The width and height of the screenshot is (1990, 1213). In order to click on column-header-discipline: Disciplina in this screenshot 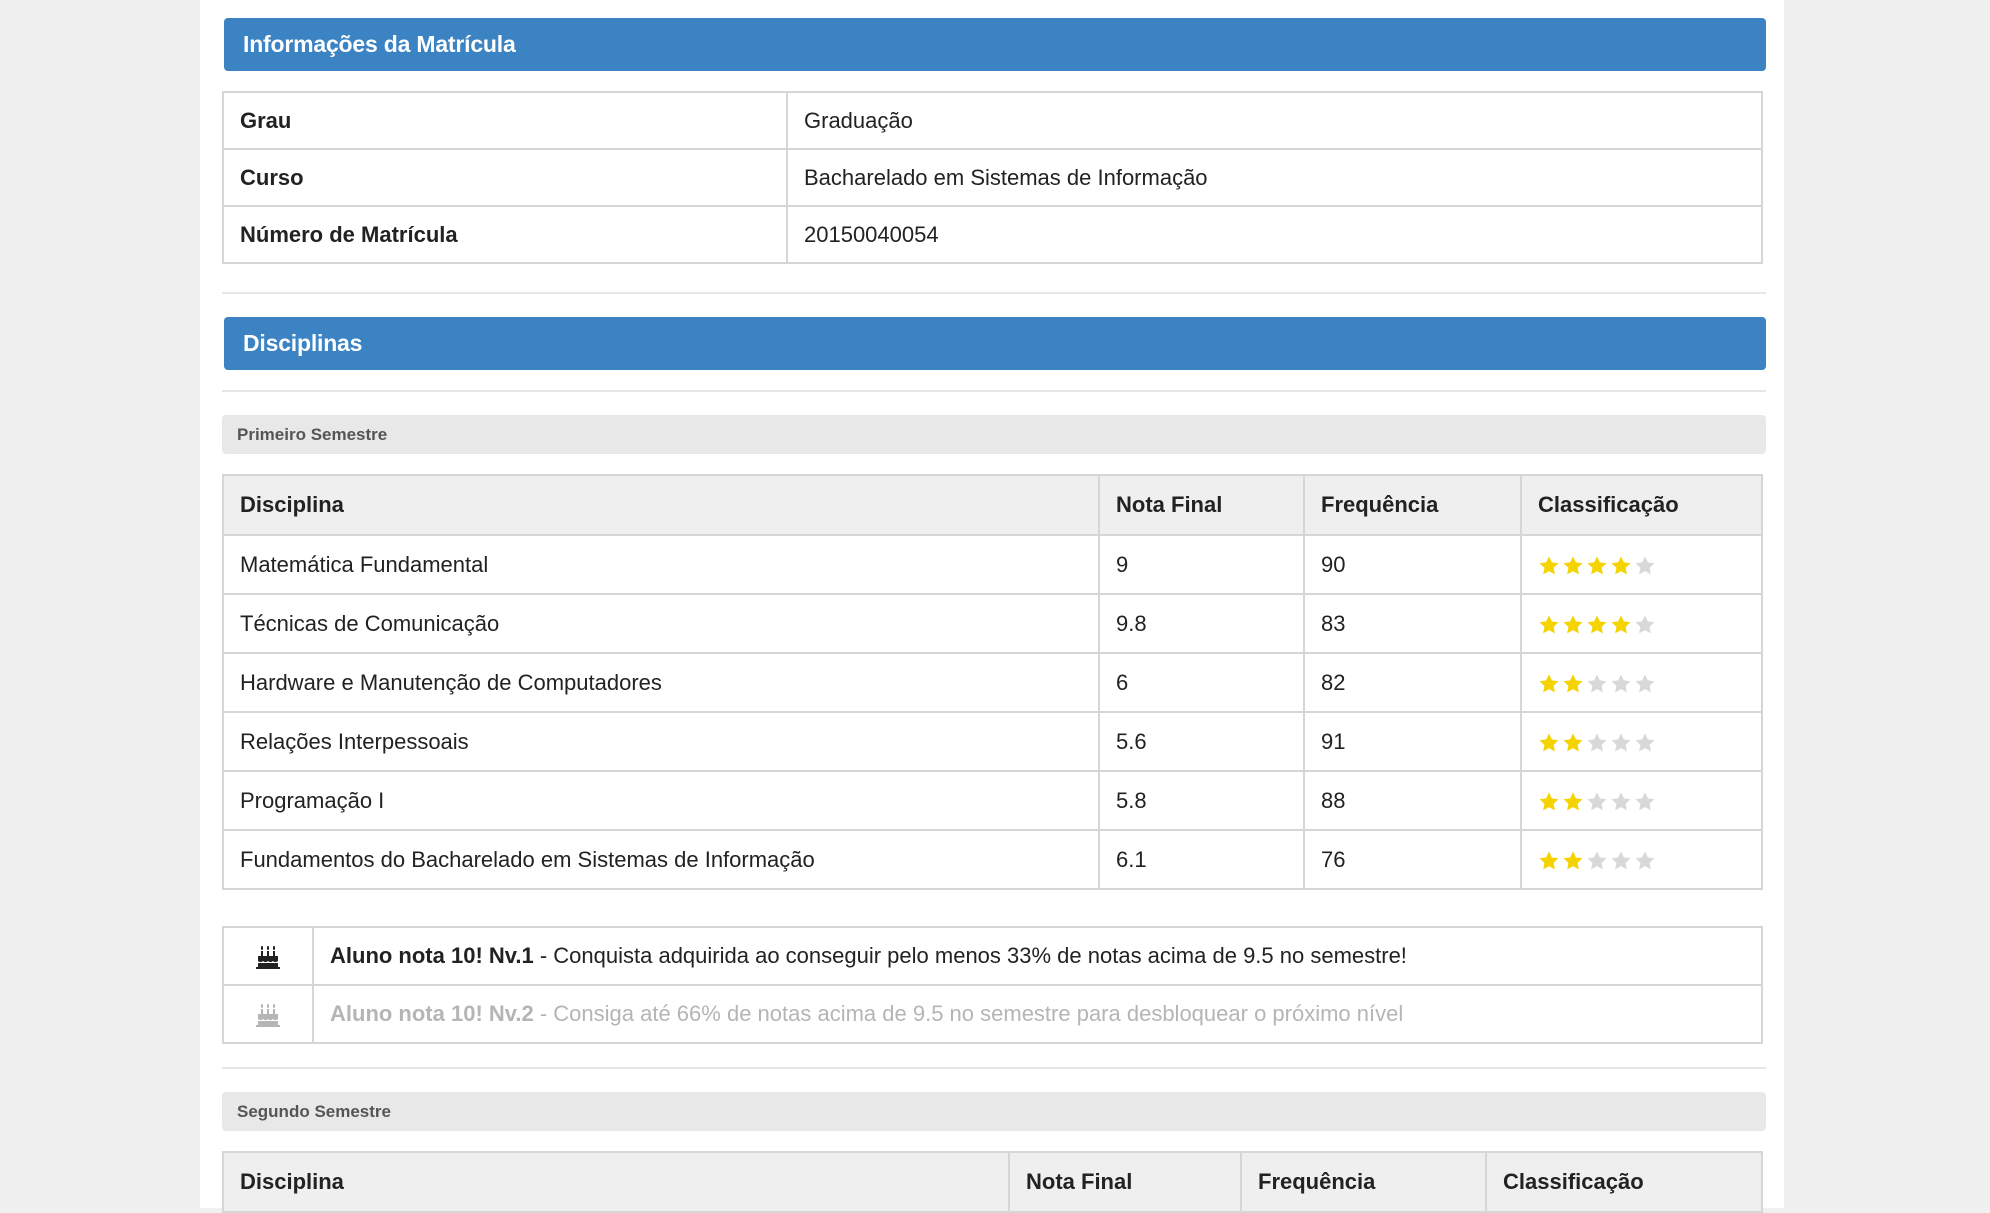, I will do `click(661, 505)`.